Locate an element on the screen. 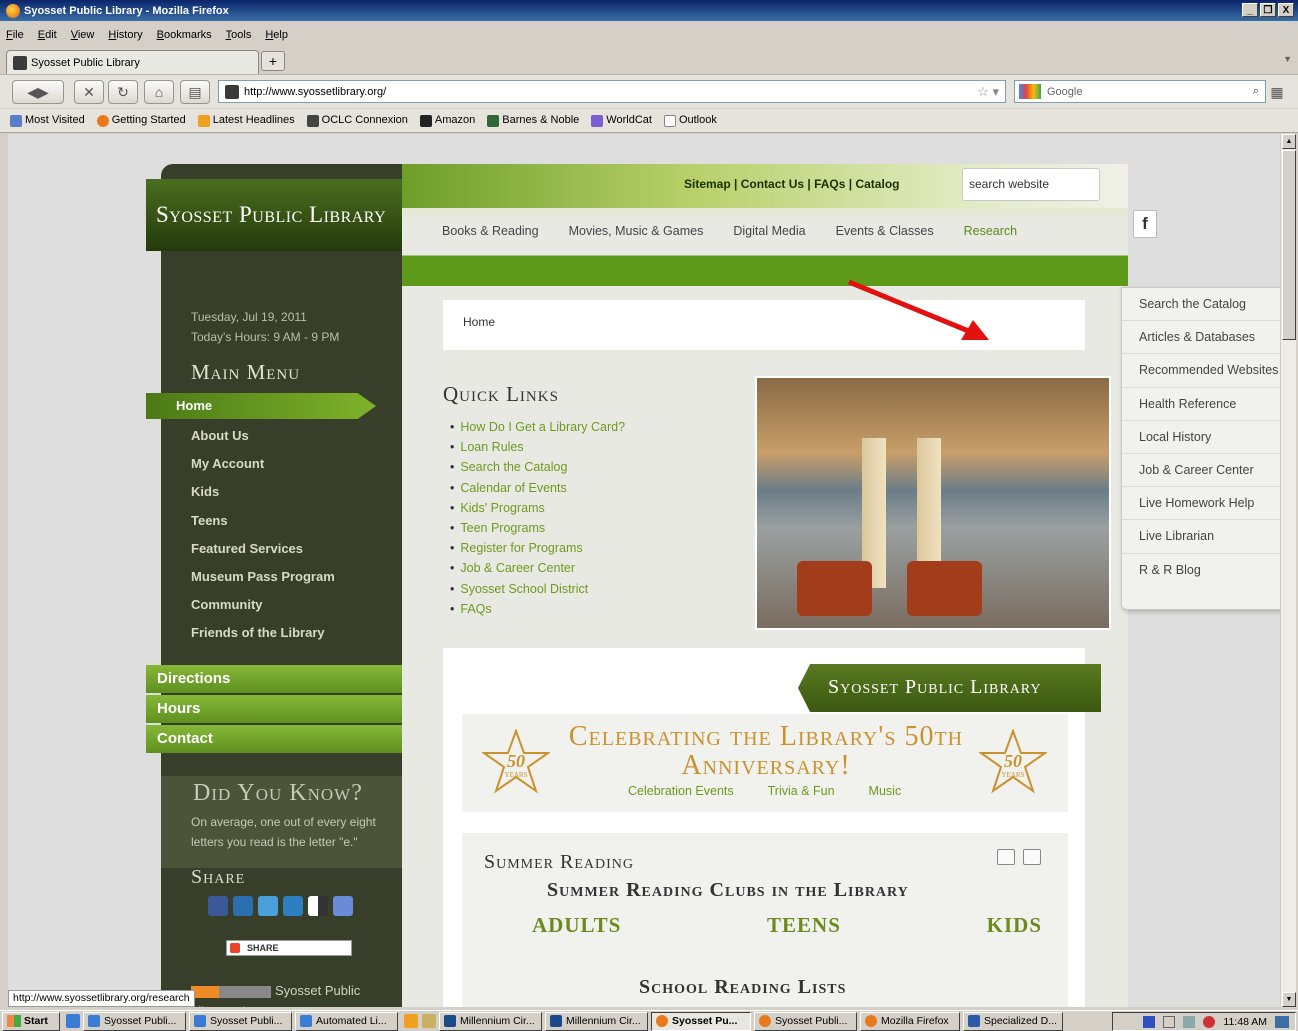 The width and height of the screenshot is (1298, 1031). dropdown-item-live-librarian: Live Librarian is located at coordinates (1201, 537).